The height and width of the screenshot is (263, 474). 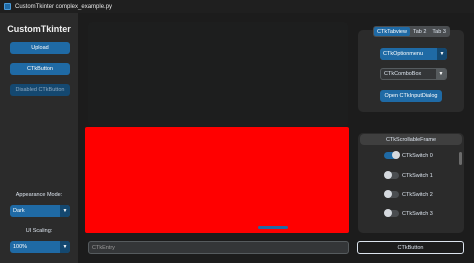 I want to click on app-logo: CustomTkinter, so click(x=39, y=29).